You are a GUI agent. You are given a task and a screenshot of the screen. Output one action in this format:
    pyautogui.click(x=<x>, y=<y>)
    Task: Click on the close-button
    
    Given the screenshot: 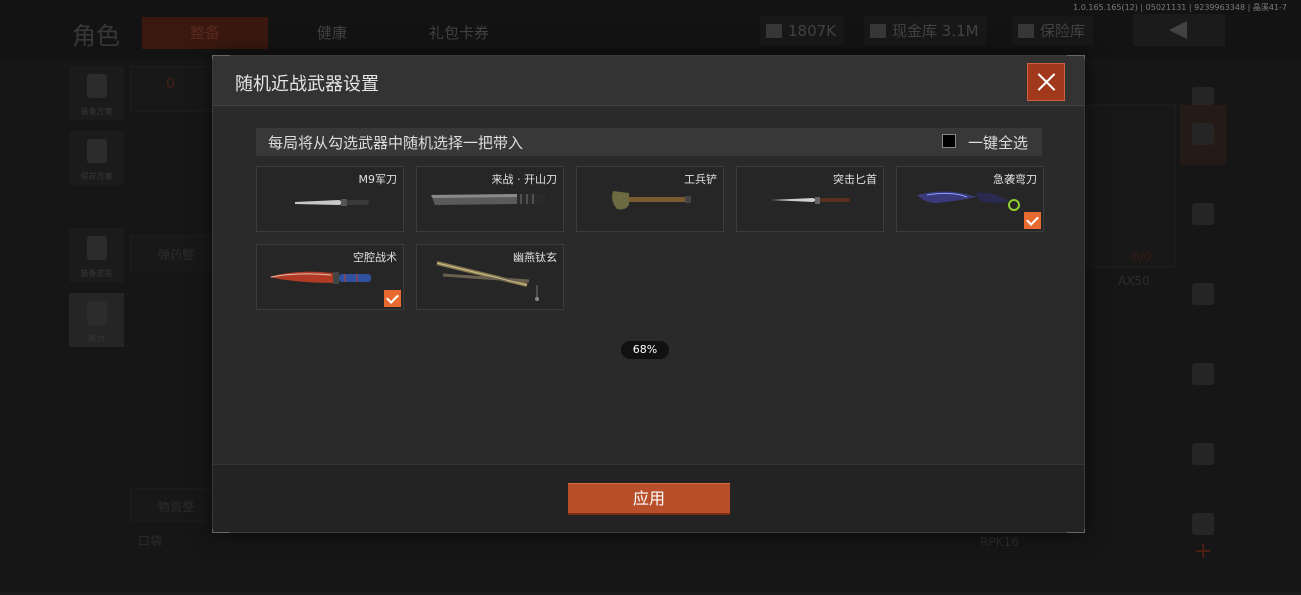 What is the action you would take?
    pyautogui.click(x=1046, y=82)
    